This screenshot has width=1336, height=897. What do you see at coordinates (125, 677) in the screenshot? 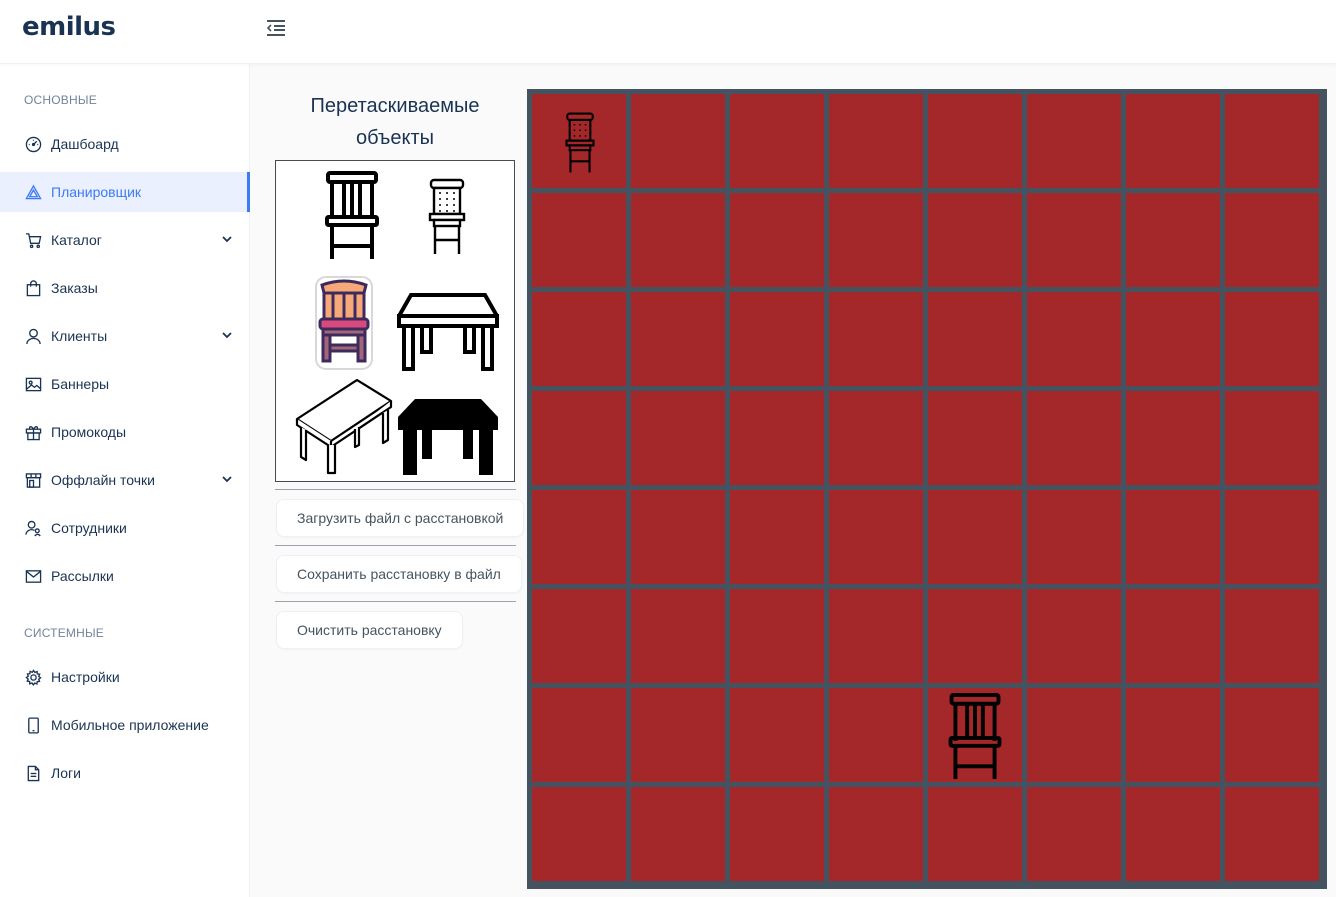
I see `sidebar-item-settings: Настройки` at bounding box center [125, 677].